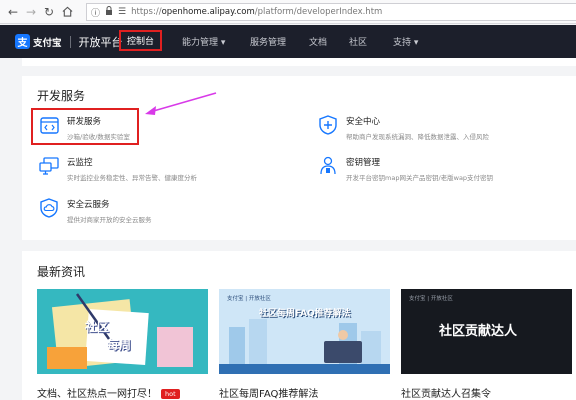  I want to click on brand-title: 开放平台, so click(100, 42).